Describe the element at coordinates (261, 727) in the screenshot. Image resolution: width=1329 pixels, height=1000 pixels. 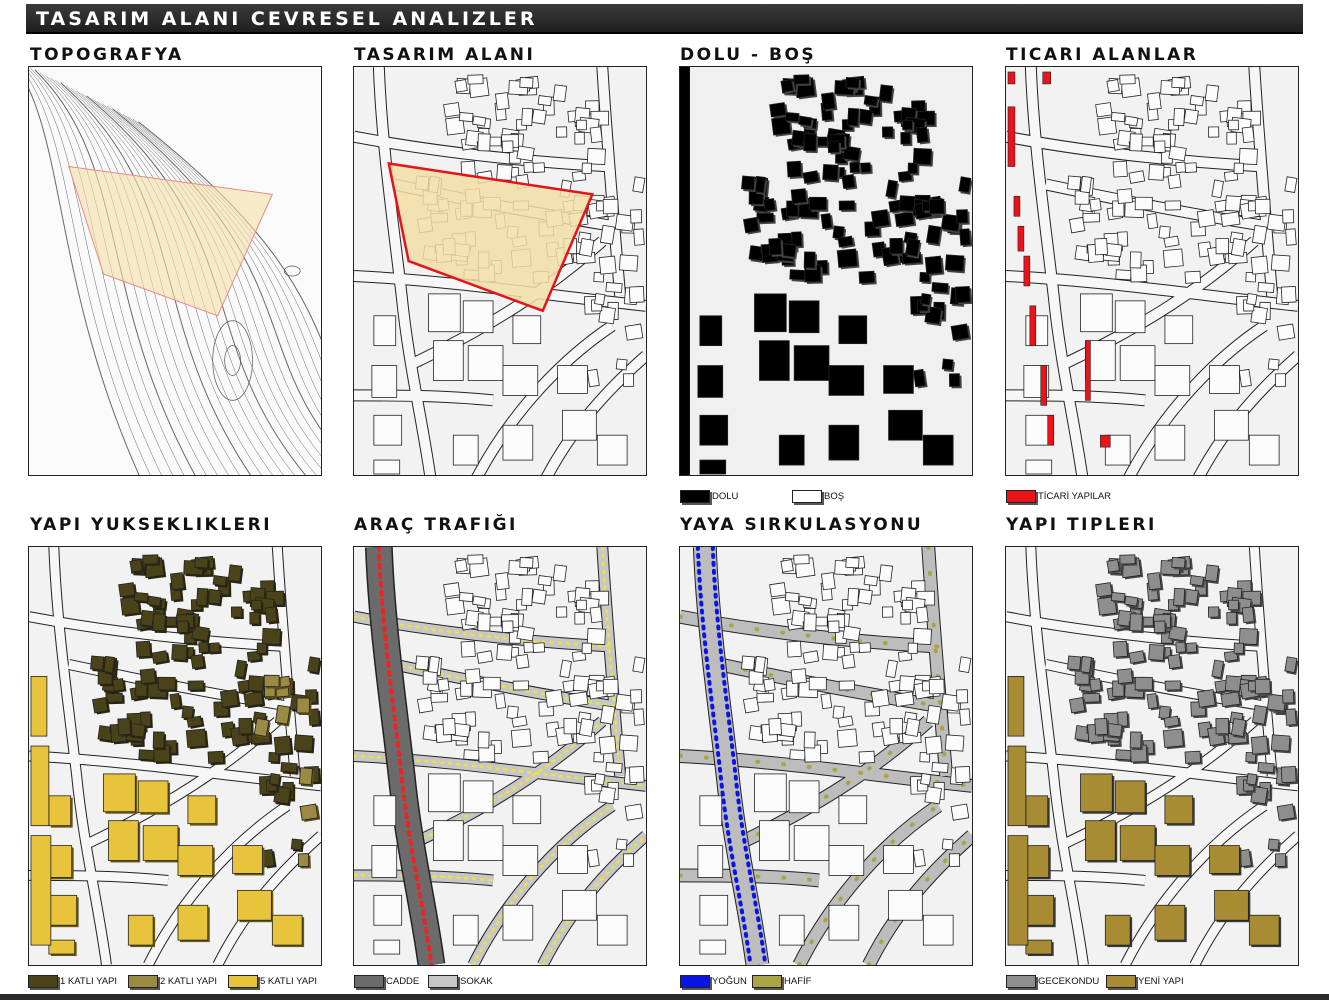
I see `two-storey-building-footprint` at that location.